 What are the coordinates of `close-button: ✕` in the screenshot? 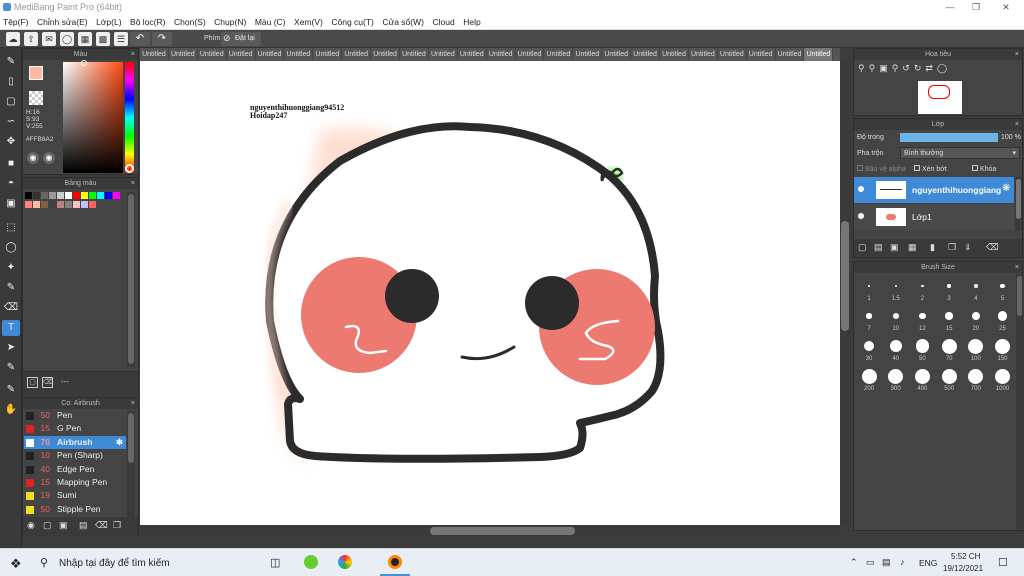 It's located at (1006, 7).